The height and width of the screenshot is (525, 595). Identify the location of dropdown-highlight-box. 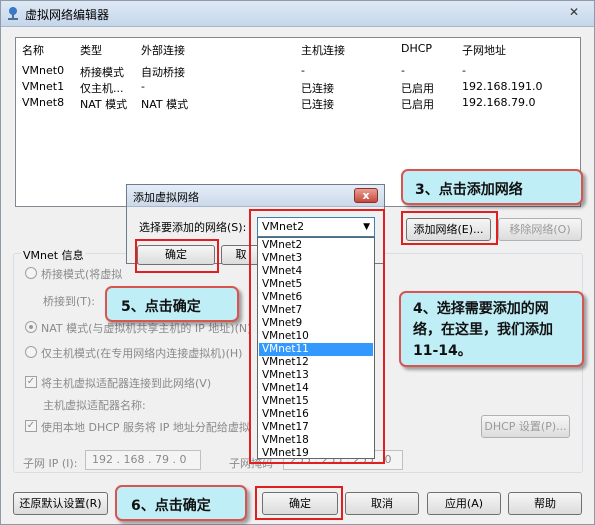
(317, 336).